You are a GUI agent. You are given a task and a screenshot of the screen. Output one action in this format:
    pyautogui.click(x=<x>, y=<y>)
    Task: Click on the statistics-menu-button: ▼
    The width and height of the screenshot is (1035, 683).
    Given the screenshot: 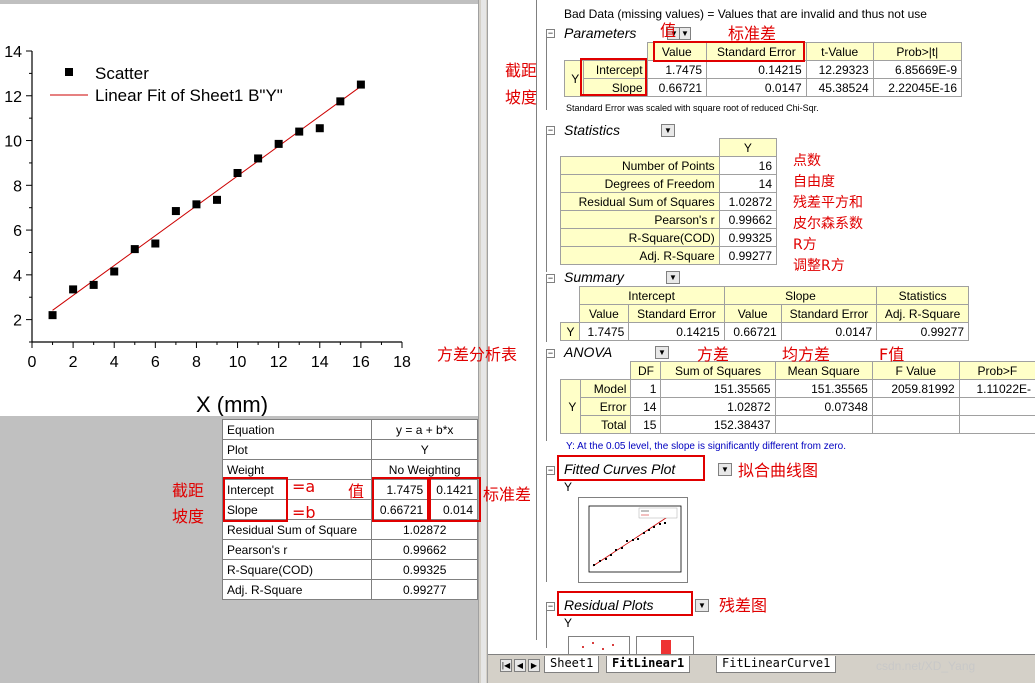 What is the action you would take?
    pyautogui.click(x=668, y=130)
    